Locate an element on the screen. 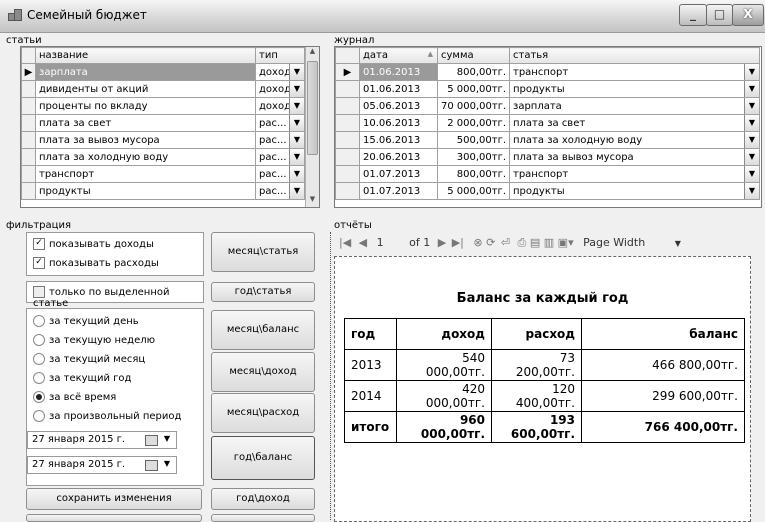 The height and width of the screenshot is (522, 765). report-month-balance-button: месяц\баланс is located at coordinates (263, 330).